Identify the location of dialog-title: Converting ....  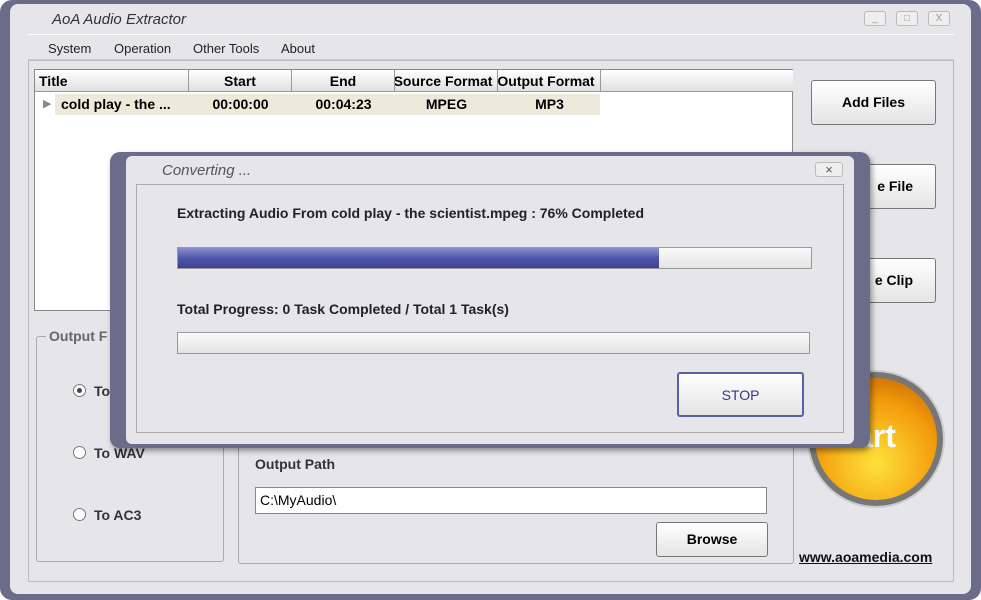
(207, 170).